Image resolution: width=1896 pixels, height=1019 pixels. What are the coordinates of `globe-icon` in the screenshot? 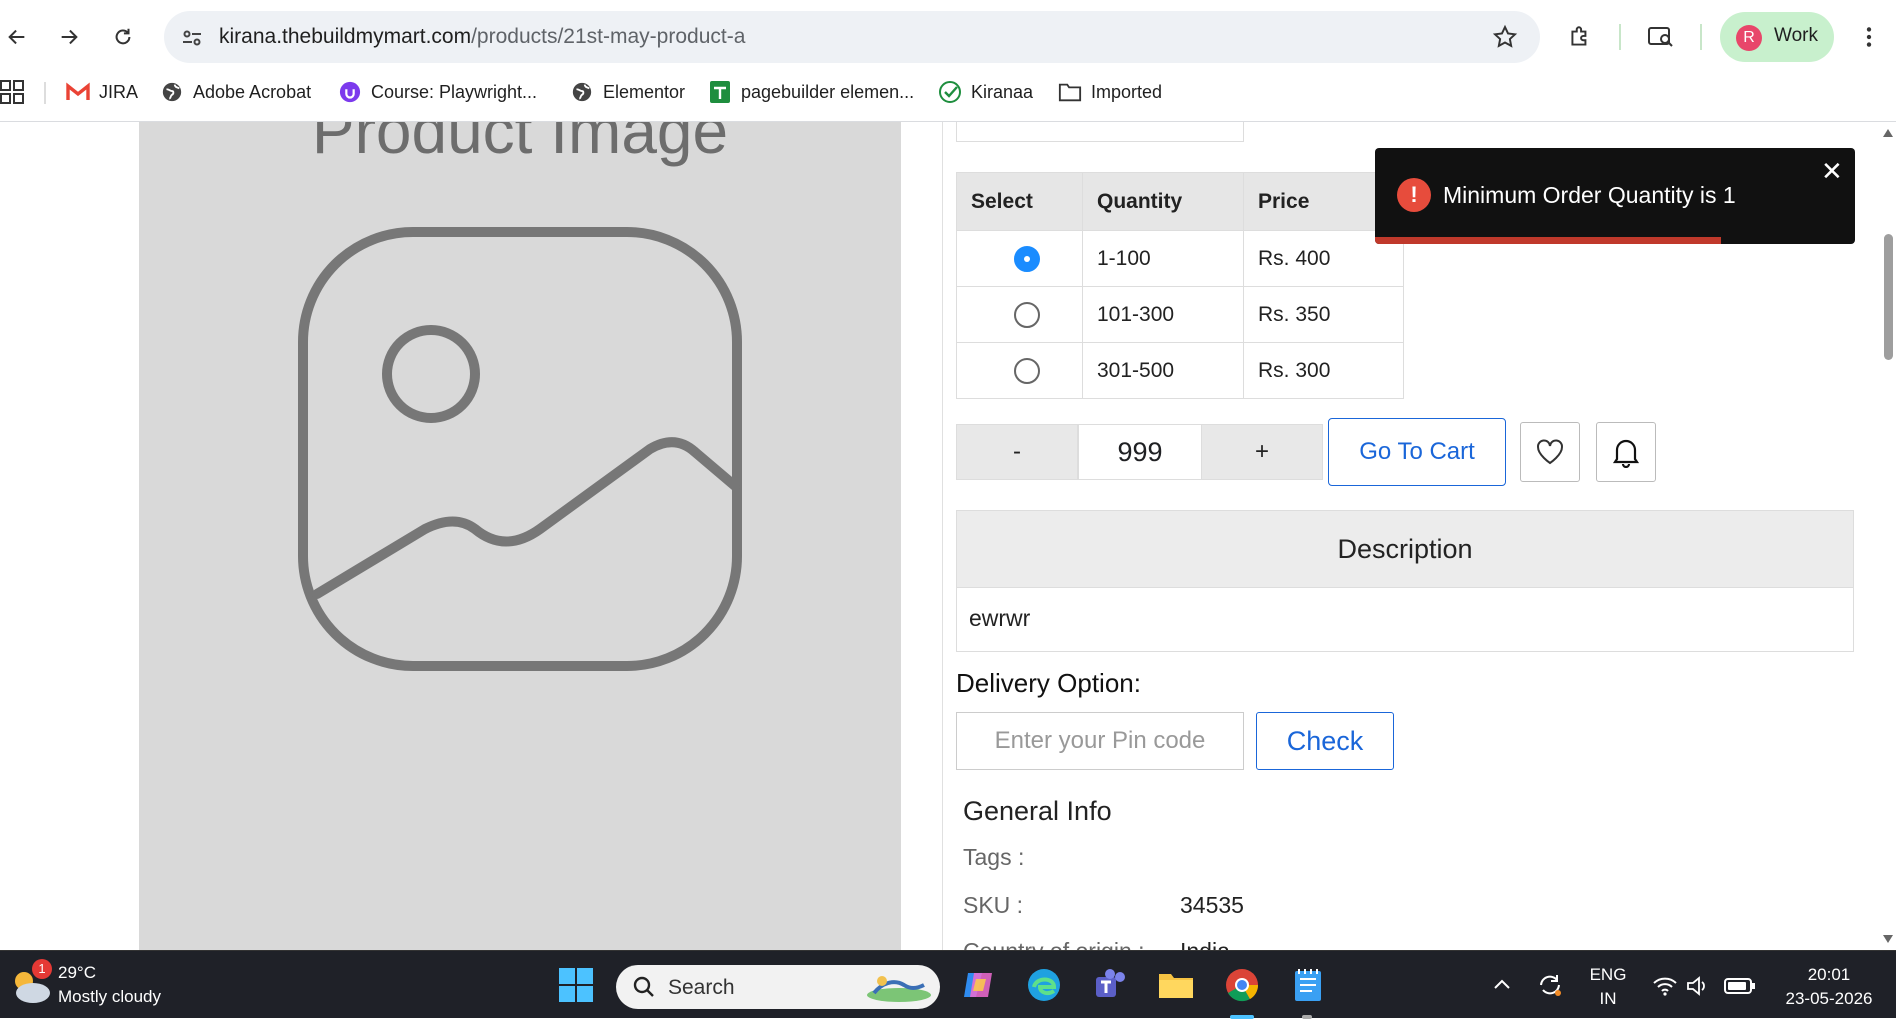 It's located at (172, 92).